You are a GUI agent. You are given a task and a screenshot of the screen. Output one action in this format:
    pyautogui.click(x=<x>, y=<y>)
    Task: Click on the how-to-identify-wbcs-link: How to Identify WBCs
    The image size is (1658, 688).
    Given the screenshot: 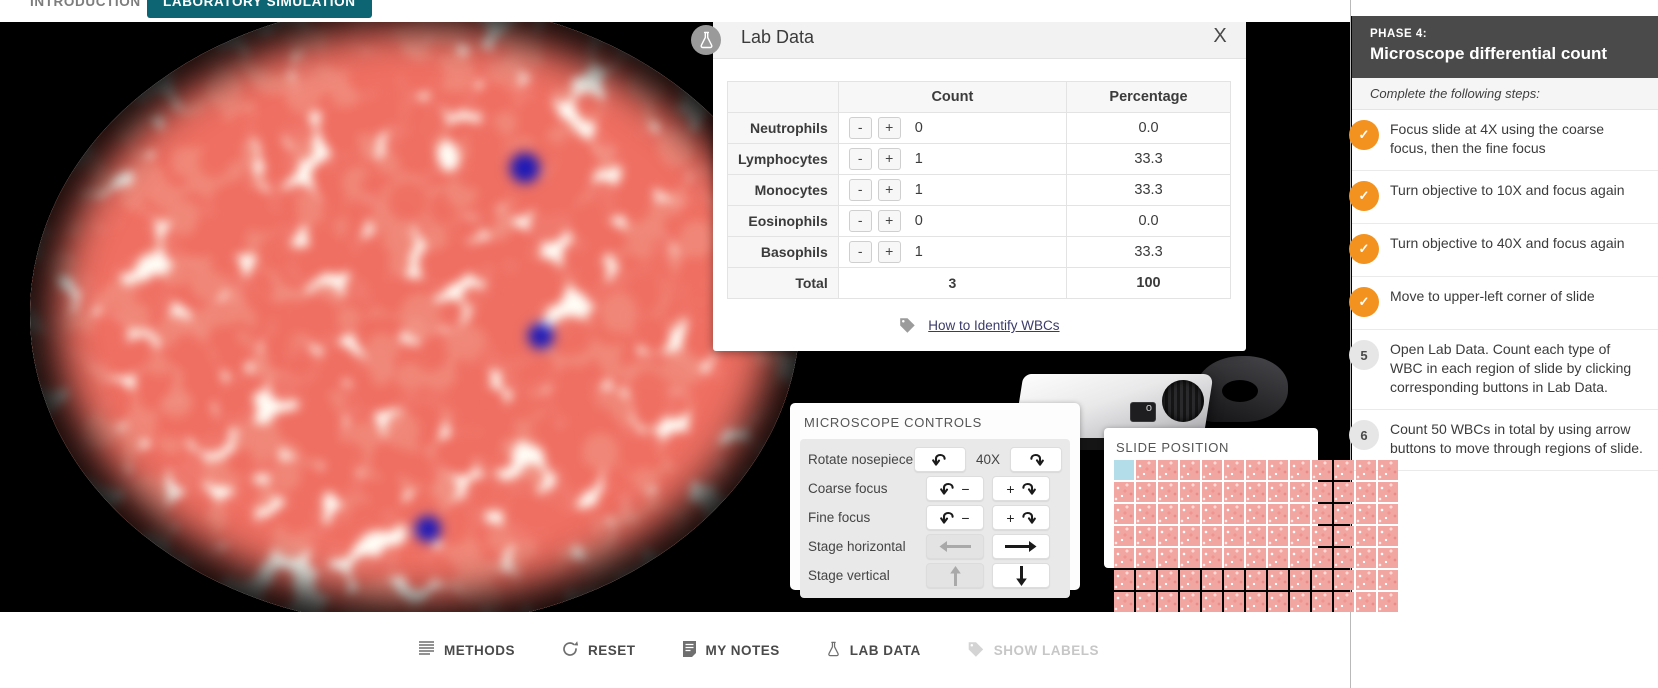 What is the action you would take?
    pyautogui.click(x=993, y=325)
    